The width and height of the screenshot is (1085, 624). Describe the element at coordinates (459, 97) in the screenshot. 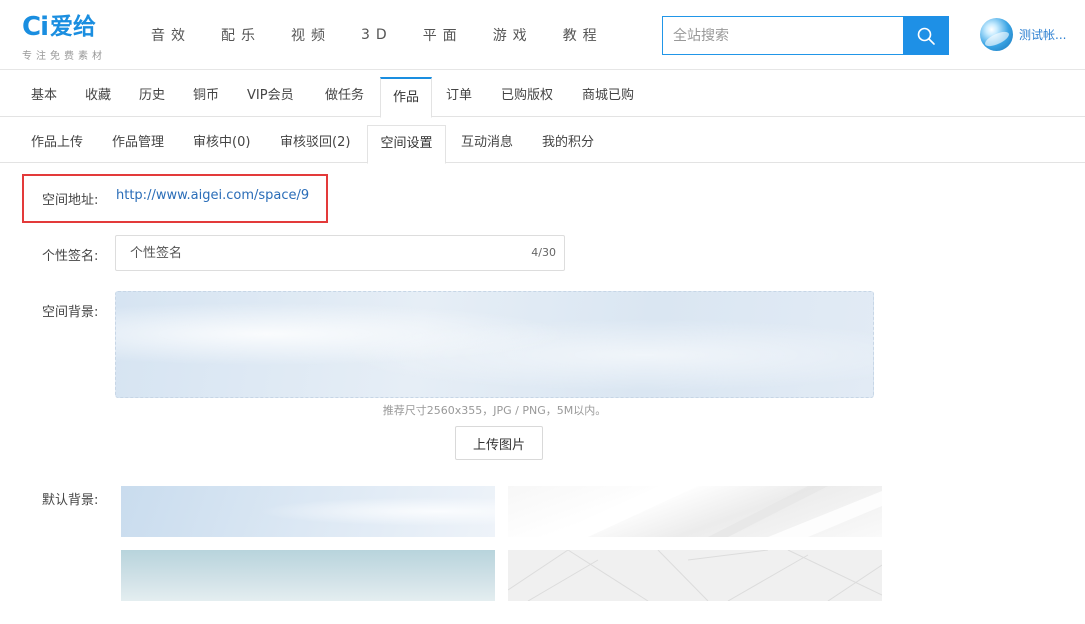

I see `tab-orders: 订单` at that location.